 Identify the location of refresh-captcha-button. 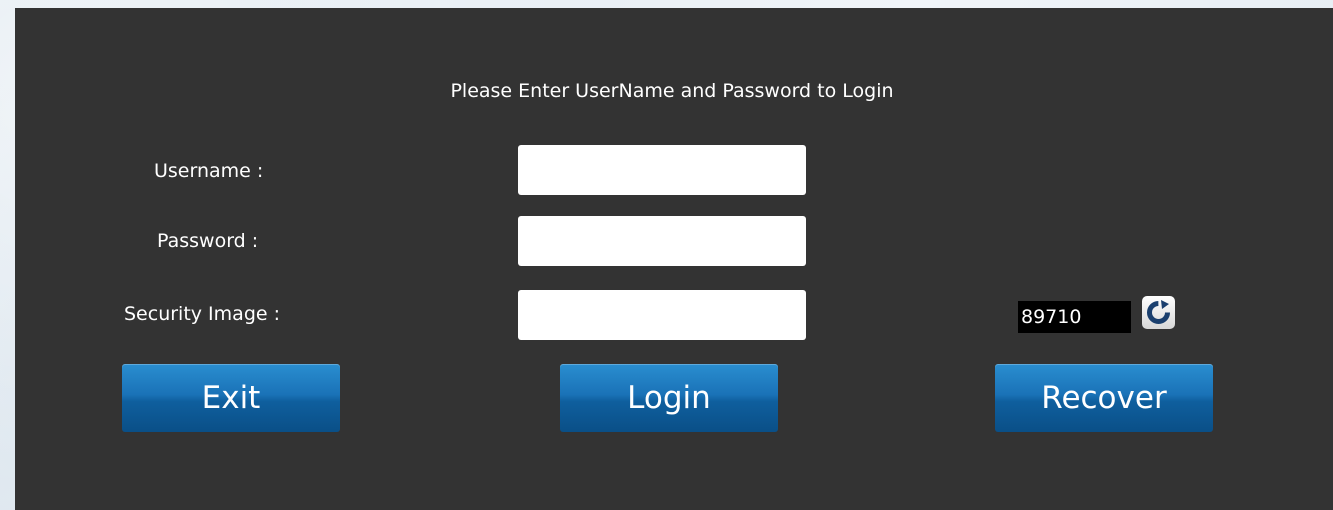
(1158, 312).